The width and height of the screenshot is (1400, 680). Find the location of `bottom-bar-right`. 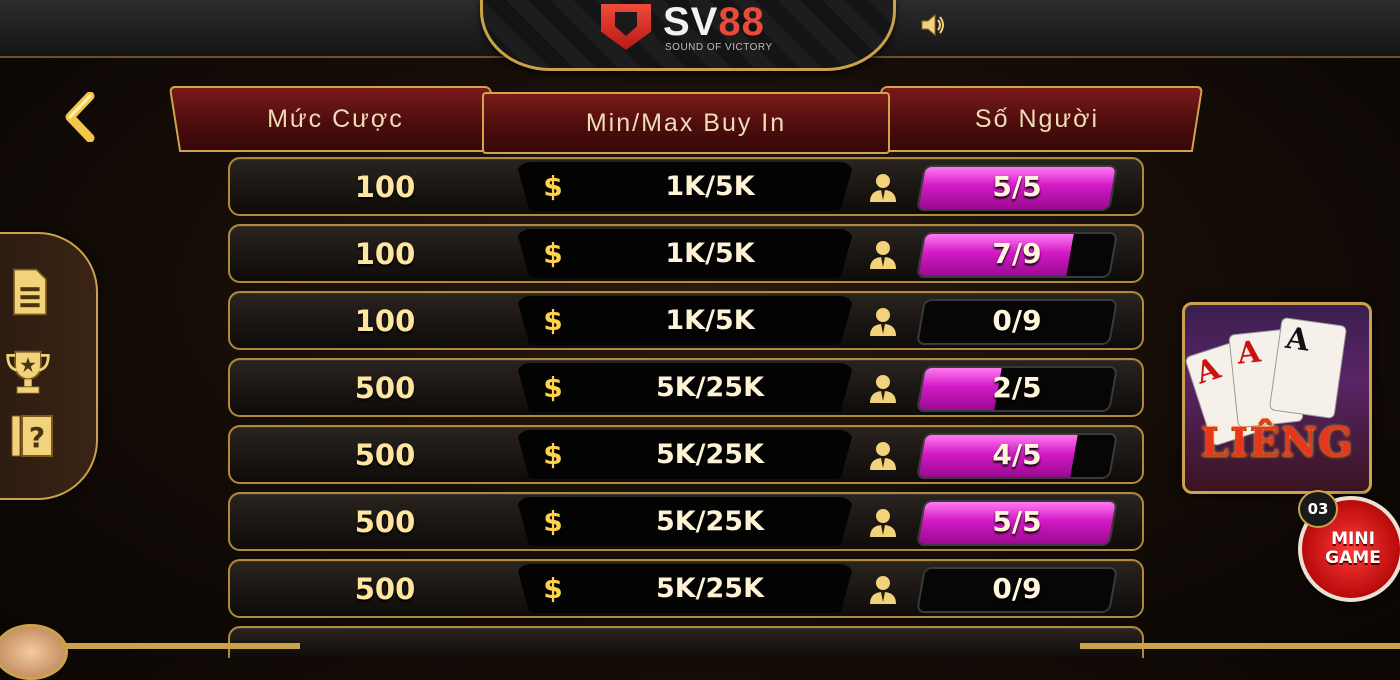

bottom-bar-right is located at coordinates (1240, 646).